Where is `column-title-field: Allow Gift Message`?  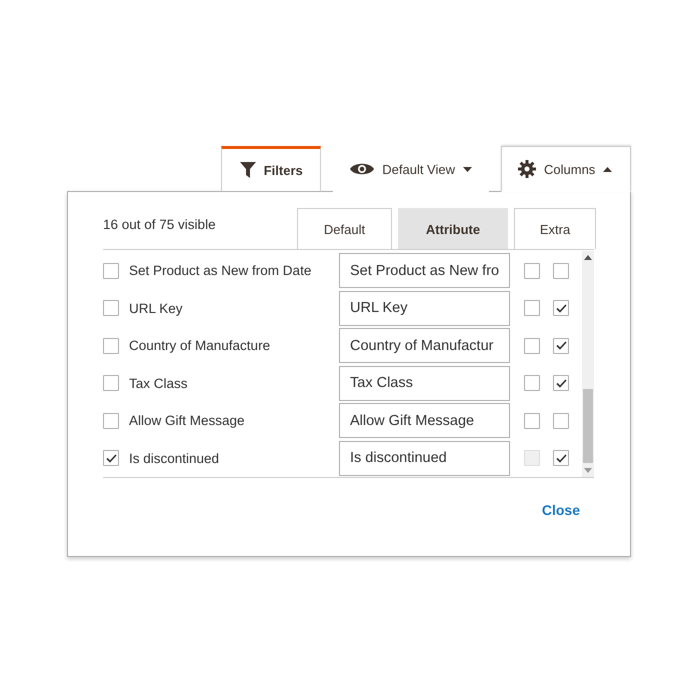 column-title-field: Allow Gift Message is located at coordinates (424, 420).